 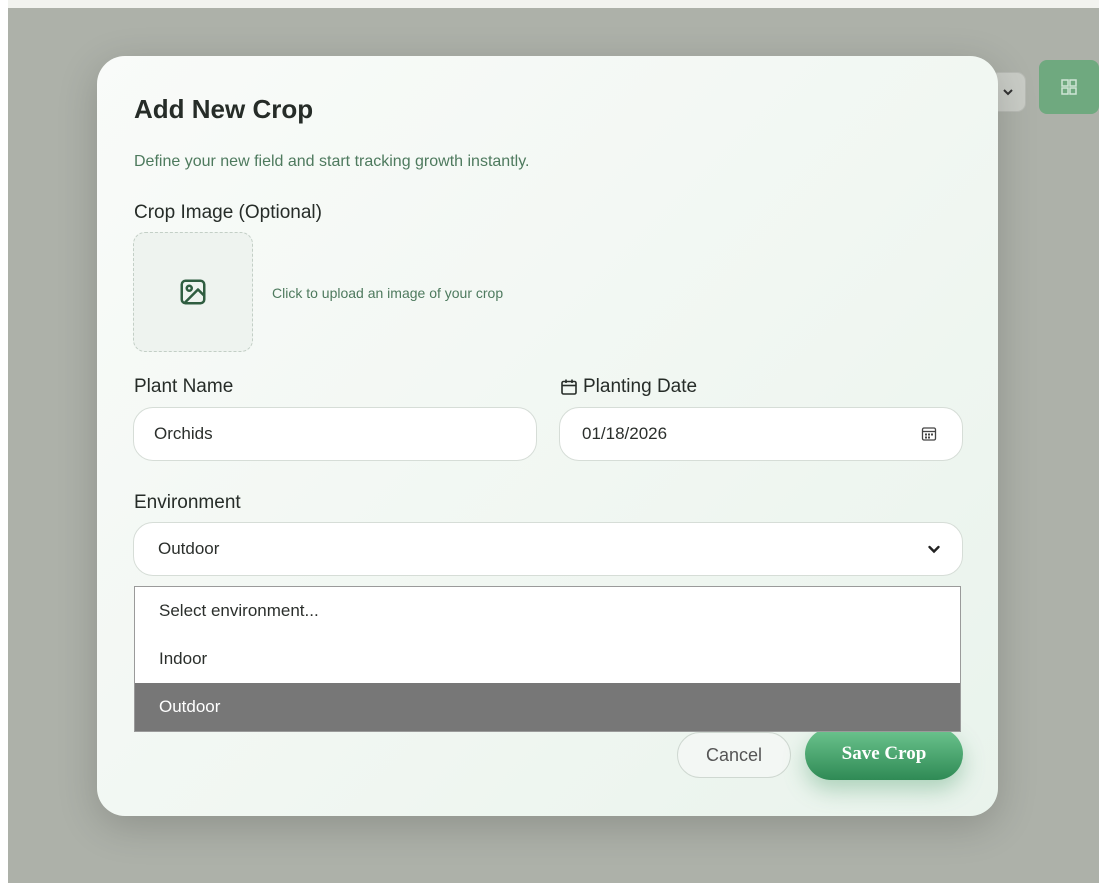 What do you see at coordinates (224, 109) in the screenshot?
I see `modal-title: Add New Crop` at bounding box center [224, 109].